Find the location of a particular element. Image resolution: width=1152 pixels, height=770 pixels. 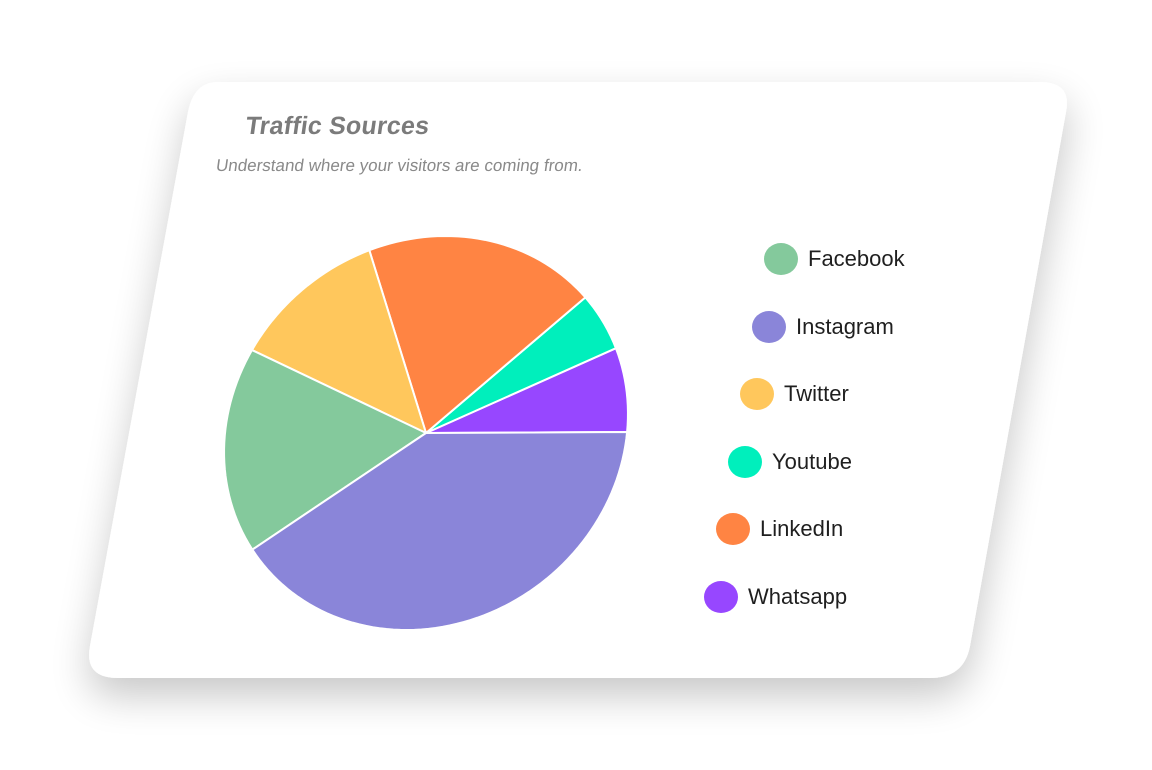

legend-swatch-whatsapp is located at coordinates (721, 597).